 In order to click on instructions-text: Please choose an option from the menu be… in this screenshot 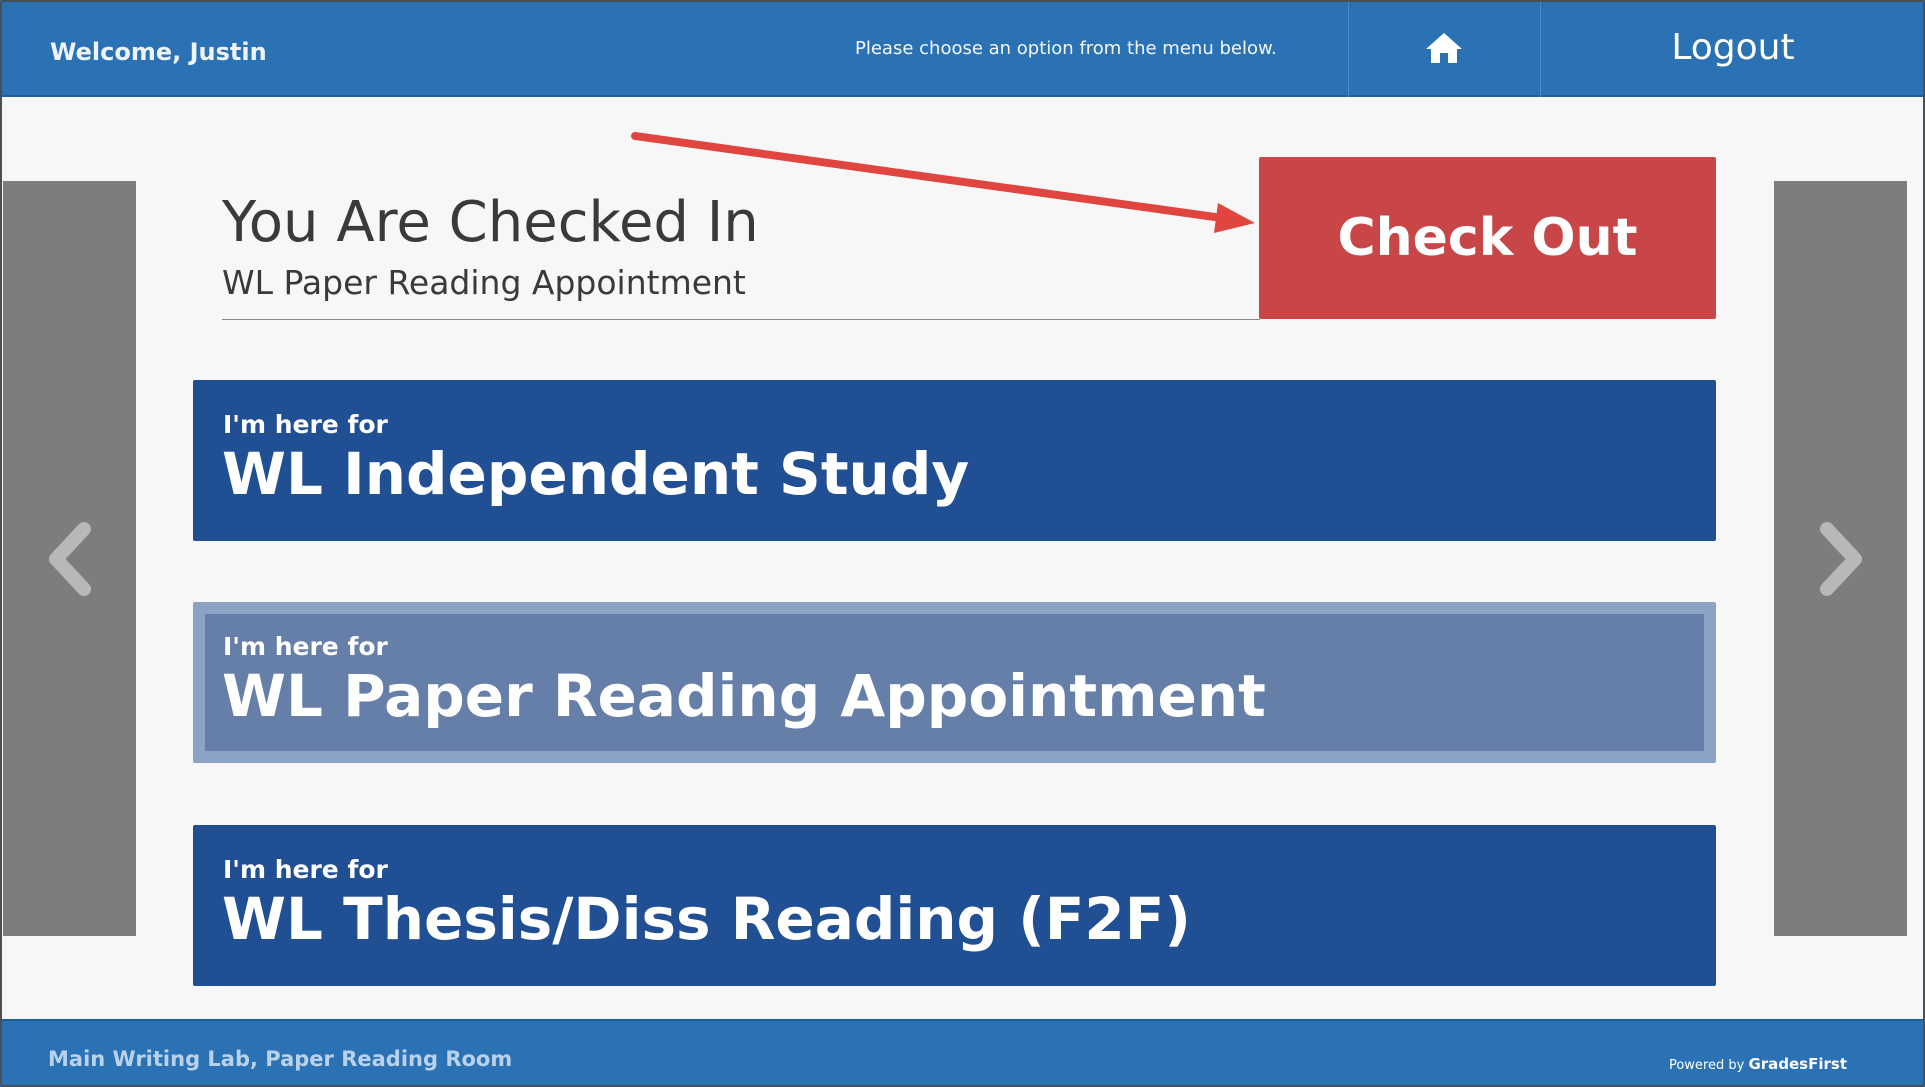, I will do `click(1066, 48)`.